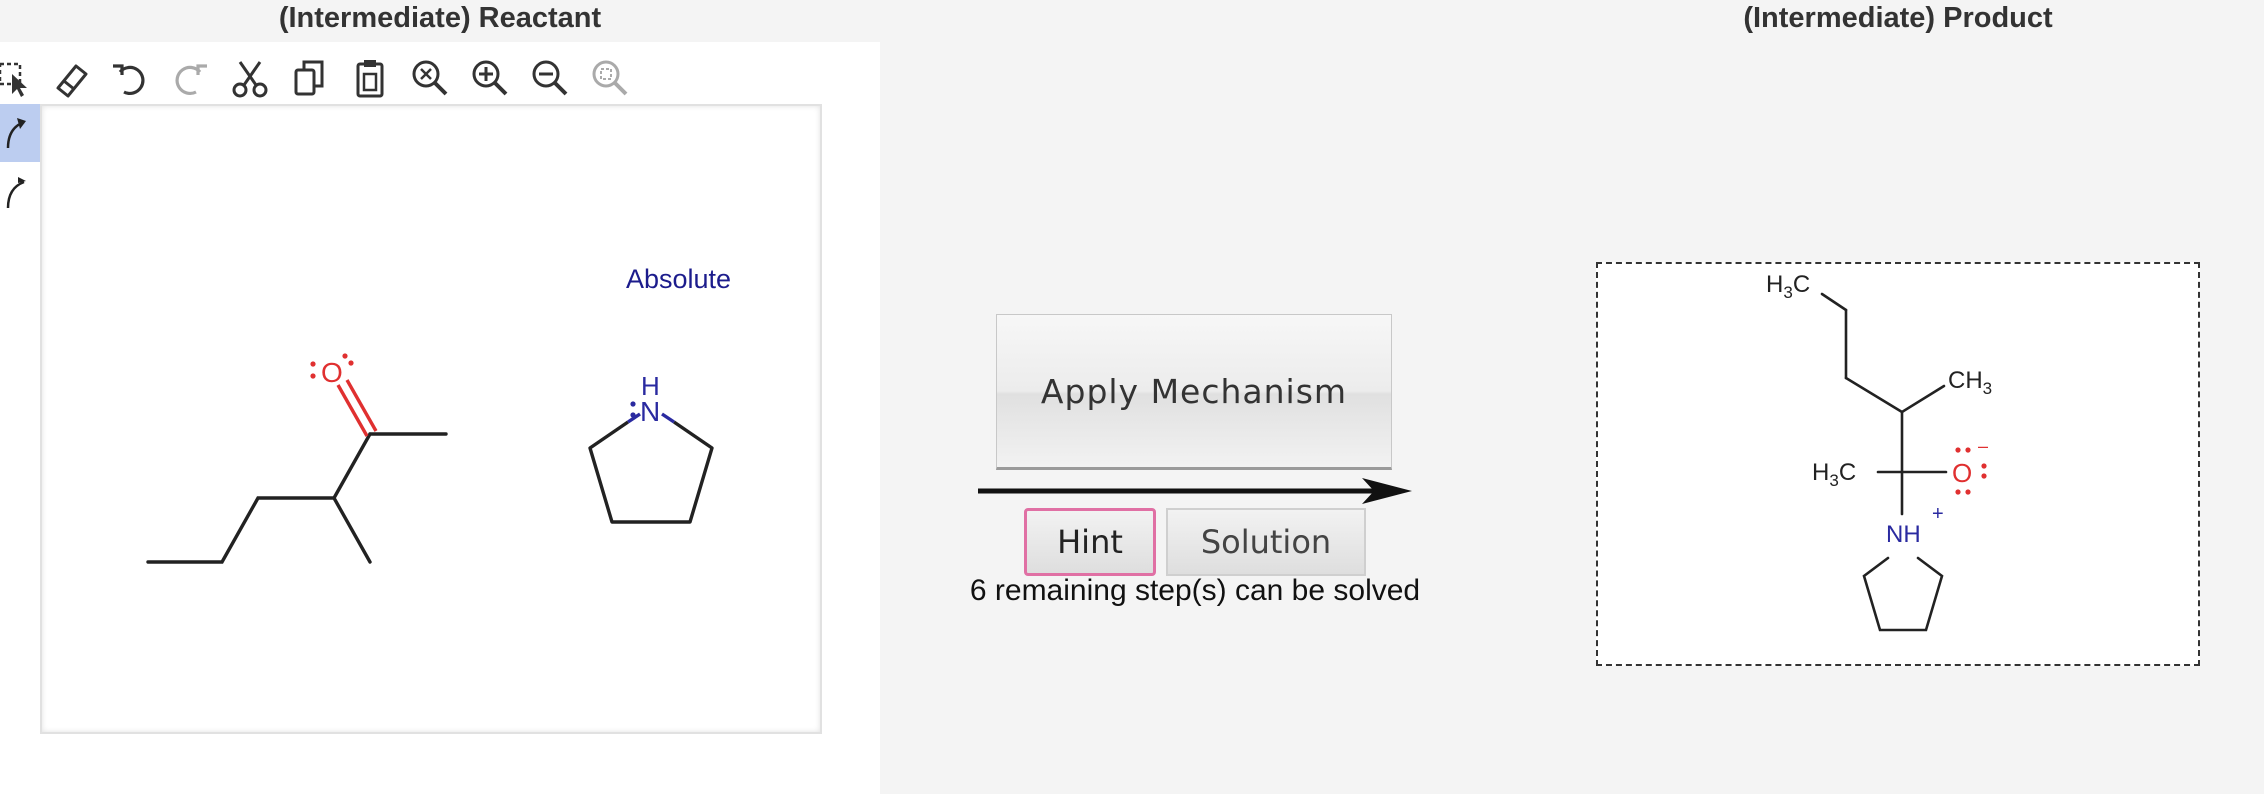 This screenshot has height=794, width=2264. Describe the element at coordinates (1970, 382) in the screenshot. I see `product-branch-methyl-label: CH3` at that location.